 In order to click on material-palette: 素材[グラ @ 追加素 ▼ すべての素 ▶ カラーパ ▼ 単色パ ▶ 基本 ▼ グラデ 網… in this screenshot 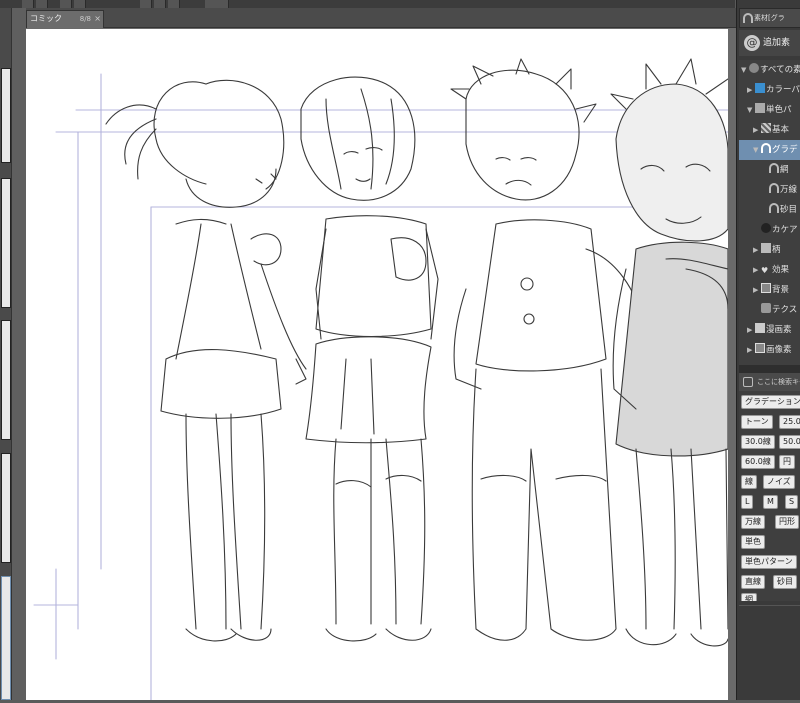, I will do `click(768, 350)`.